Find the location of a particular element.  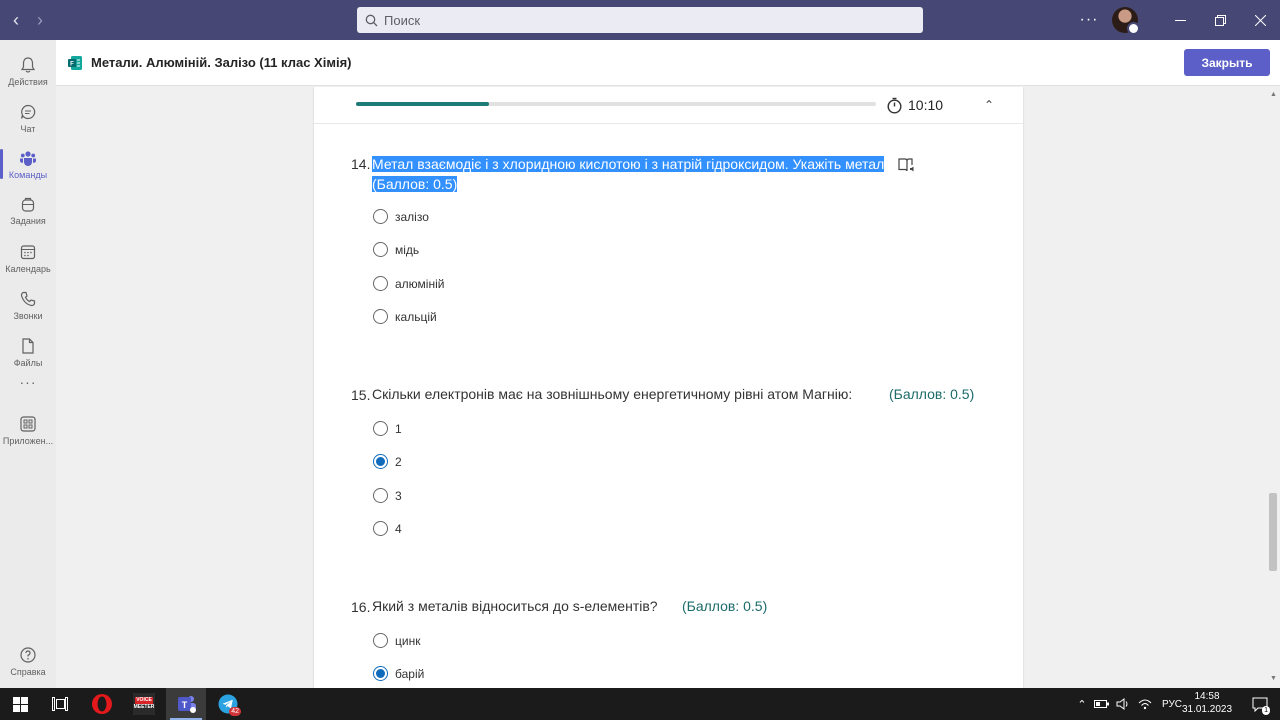

chat-icon is located at coordinates (28, 111).